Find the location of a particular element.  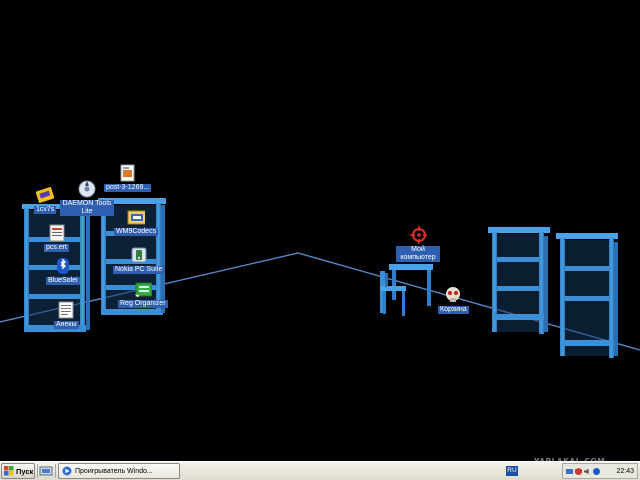

start-button: Пуск is located at coordinates (18, 471).